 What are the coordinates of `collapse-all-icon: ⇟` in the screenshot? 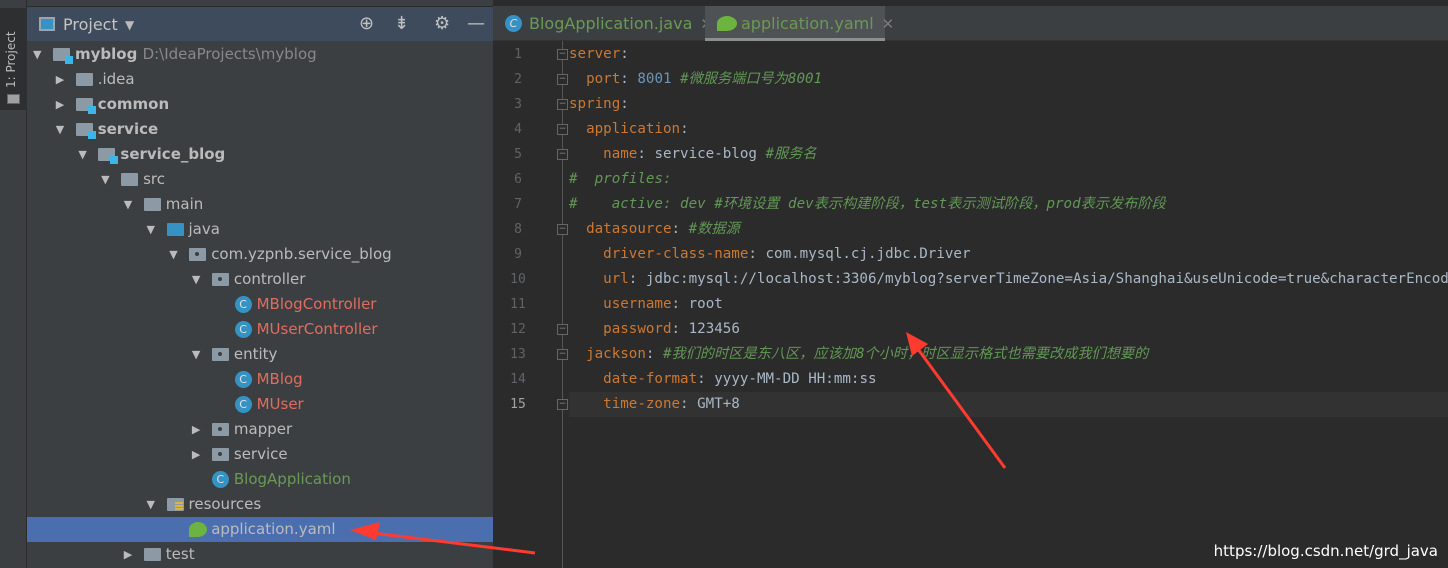 It's located at (401, 23).